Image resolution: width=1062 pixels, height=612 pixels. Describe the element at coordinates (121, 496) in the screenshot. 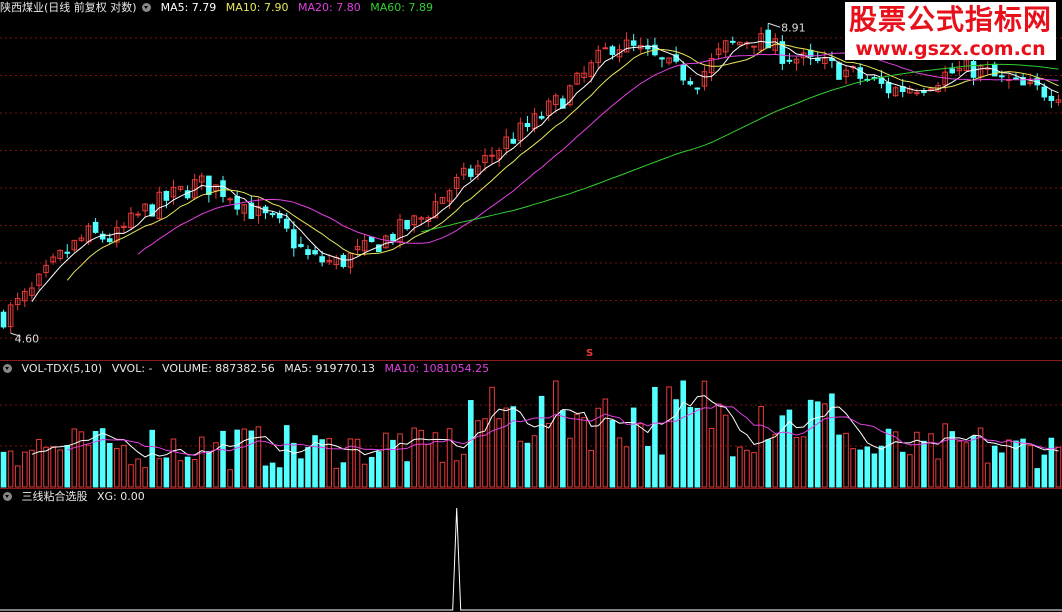

I see `xg-value: XG: 0.00` at that location.